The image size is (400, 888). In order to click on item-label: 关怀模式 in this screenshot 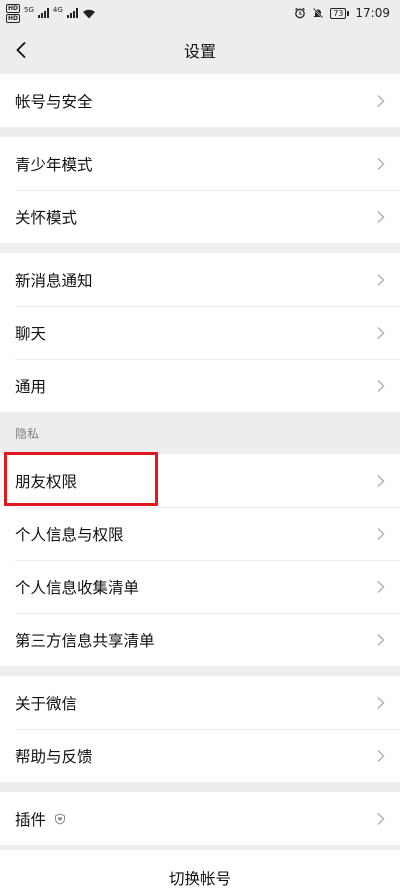, I will do `click(46, 217)`.